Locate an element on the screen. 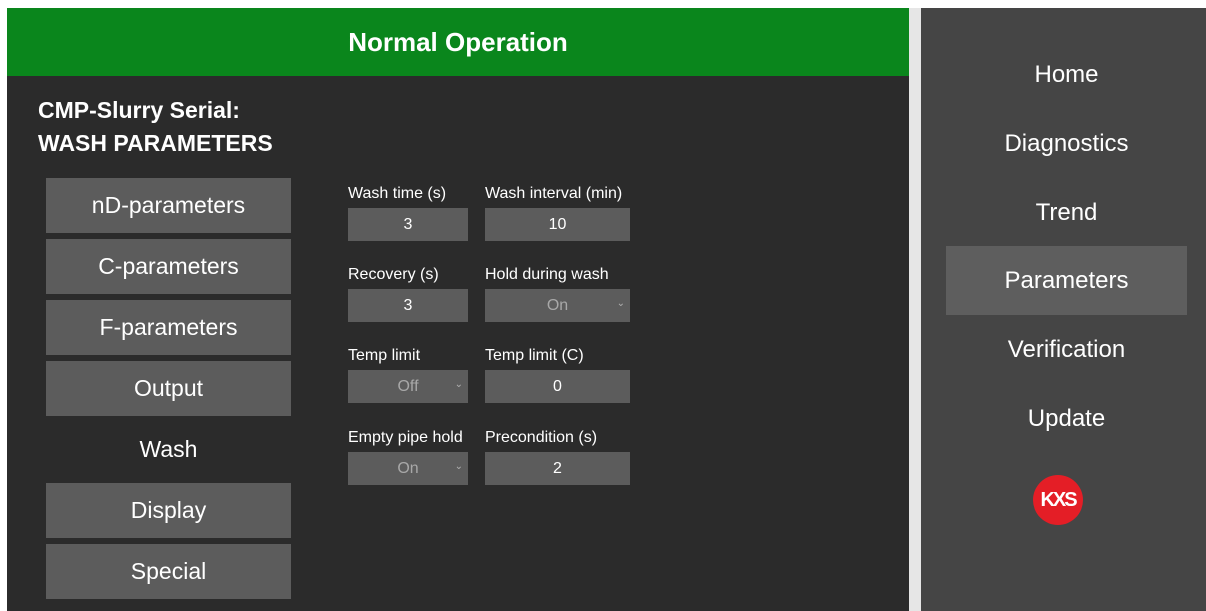 This screenshot has height=611, width=1206. temp-limit-c-input: 0 is located at coordinates (557, 386).